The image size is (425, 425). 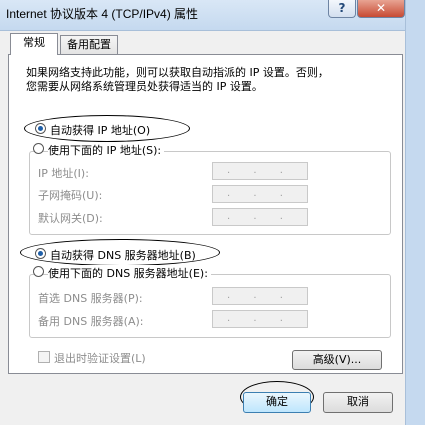 I want to click on tab-alternate-config: 备用配置, so click(x=89, y=44).